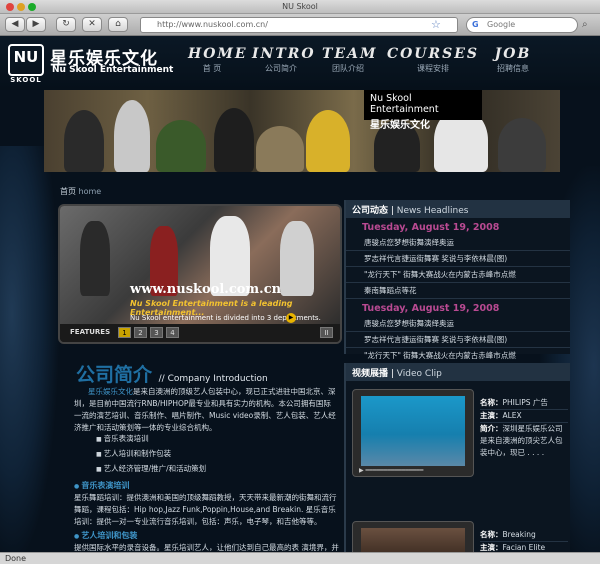 Image resolution: width=600 pixels, height=564 pixels. I want to click on logo-mark: NU SKOOL, so click(26, 64).